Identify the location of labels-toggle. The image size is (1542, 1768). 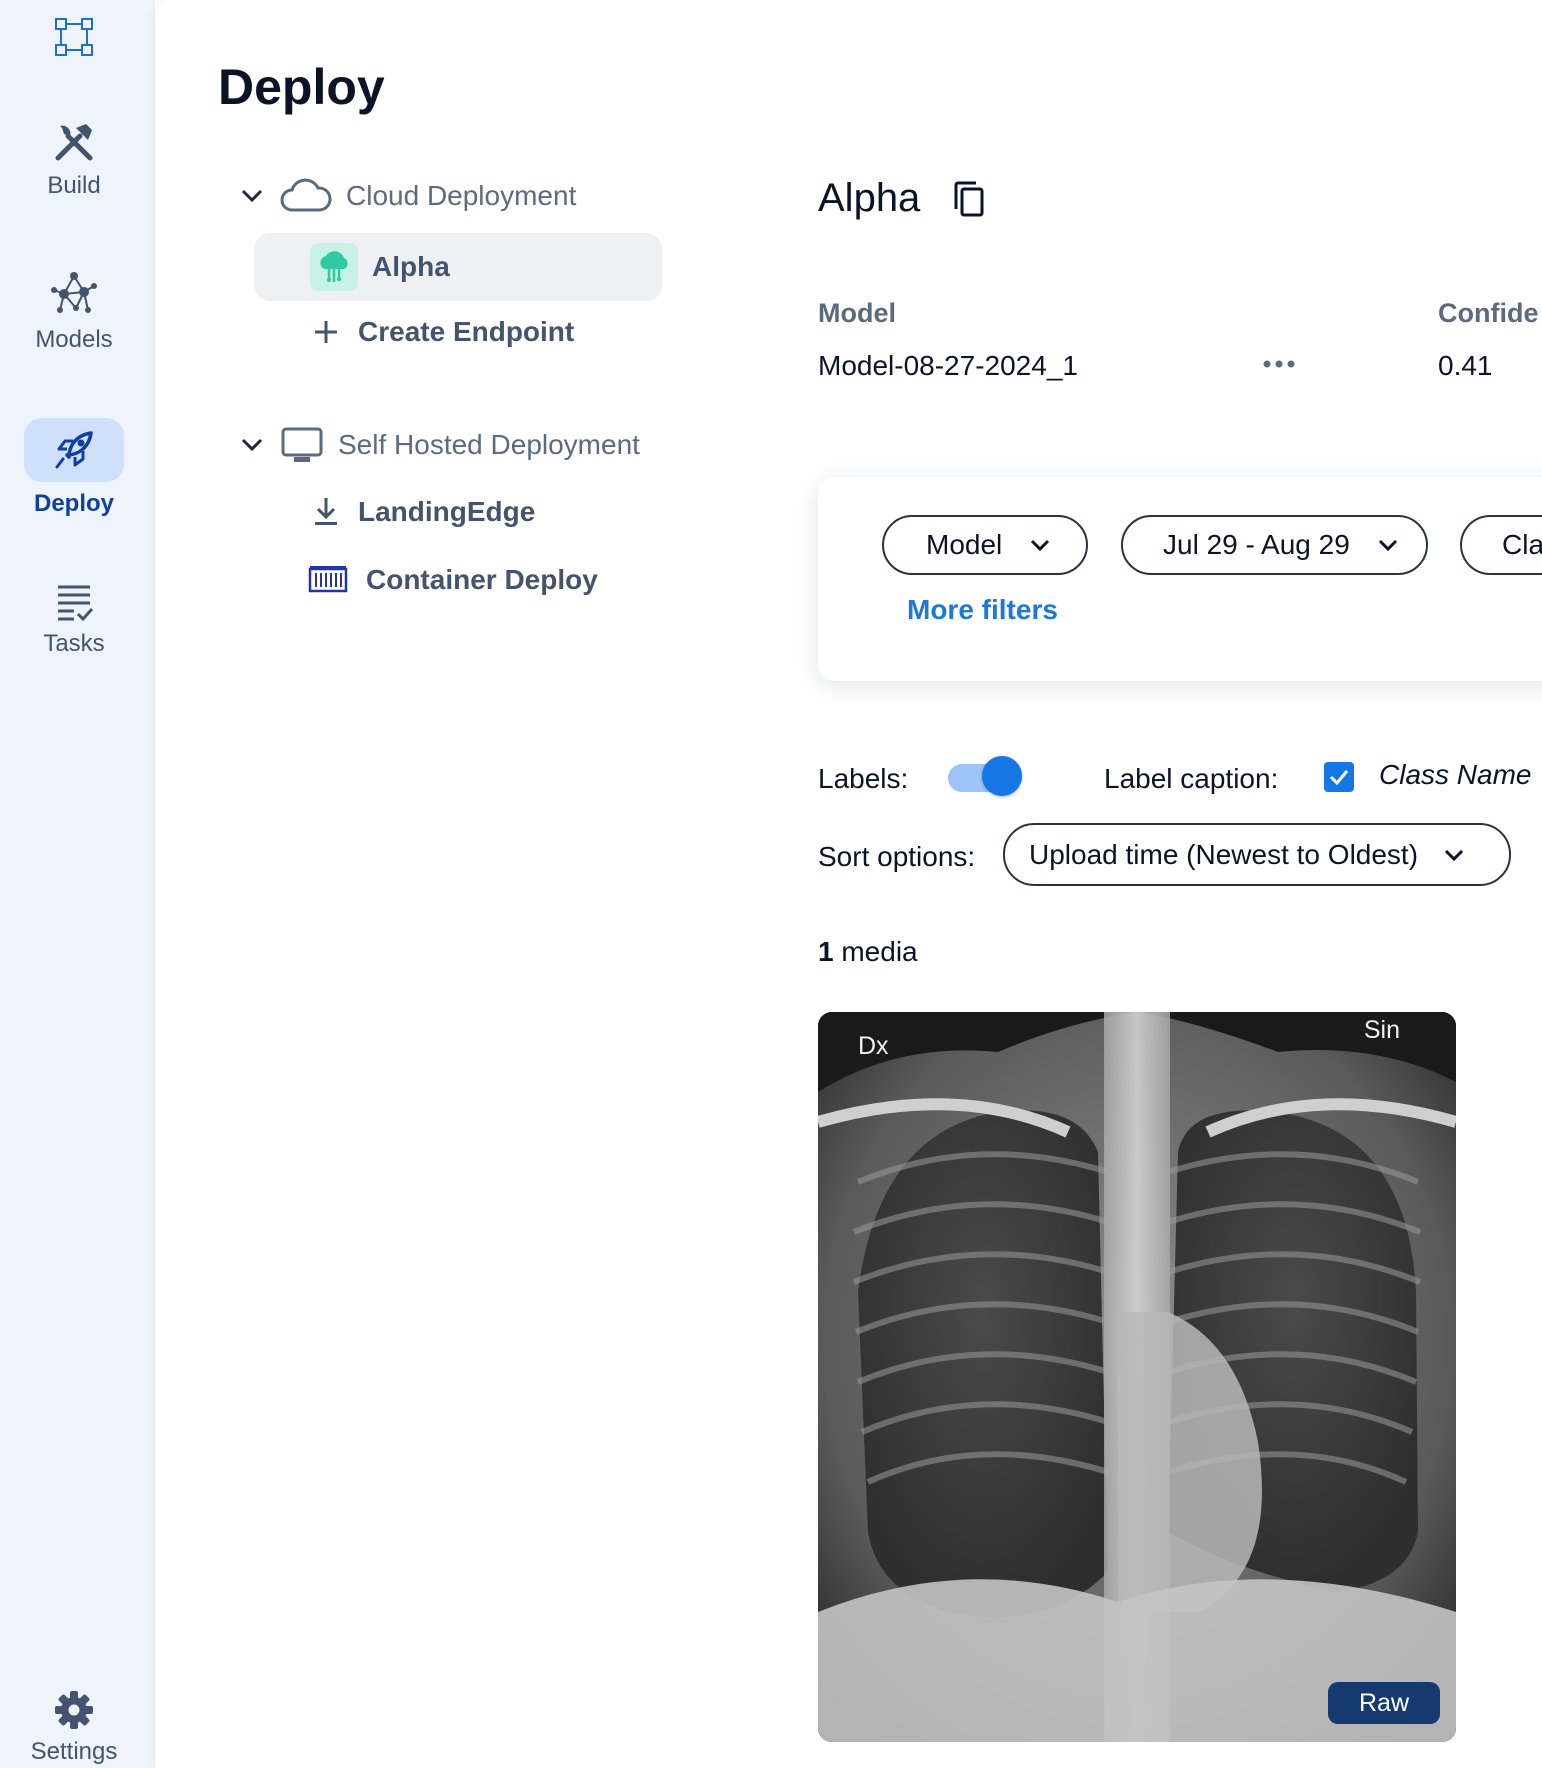
(985, 777).